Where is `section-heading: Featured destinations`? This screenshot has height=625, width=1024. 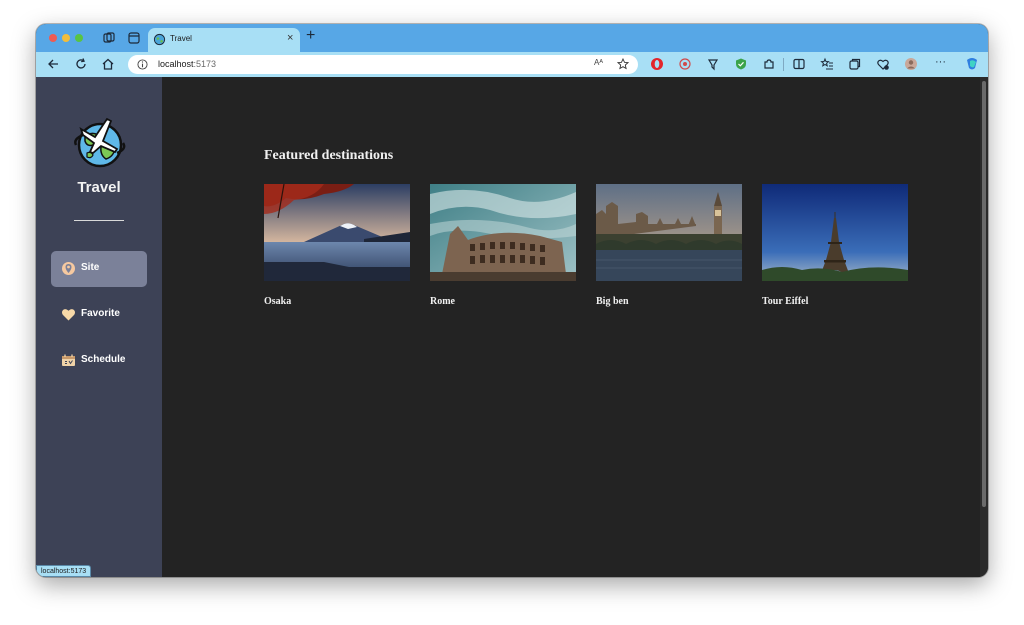
section-heading: Featured destinations is located at coordinates (329, 155).